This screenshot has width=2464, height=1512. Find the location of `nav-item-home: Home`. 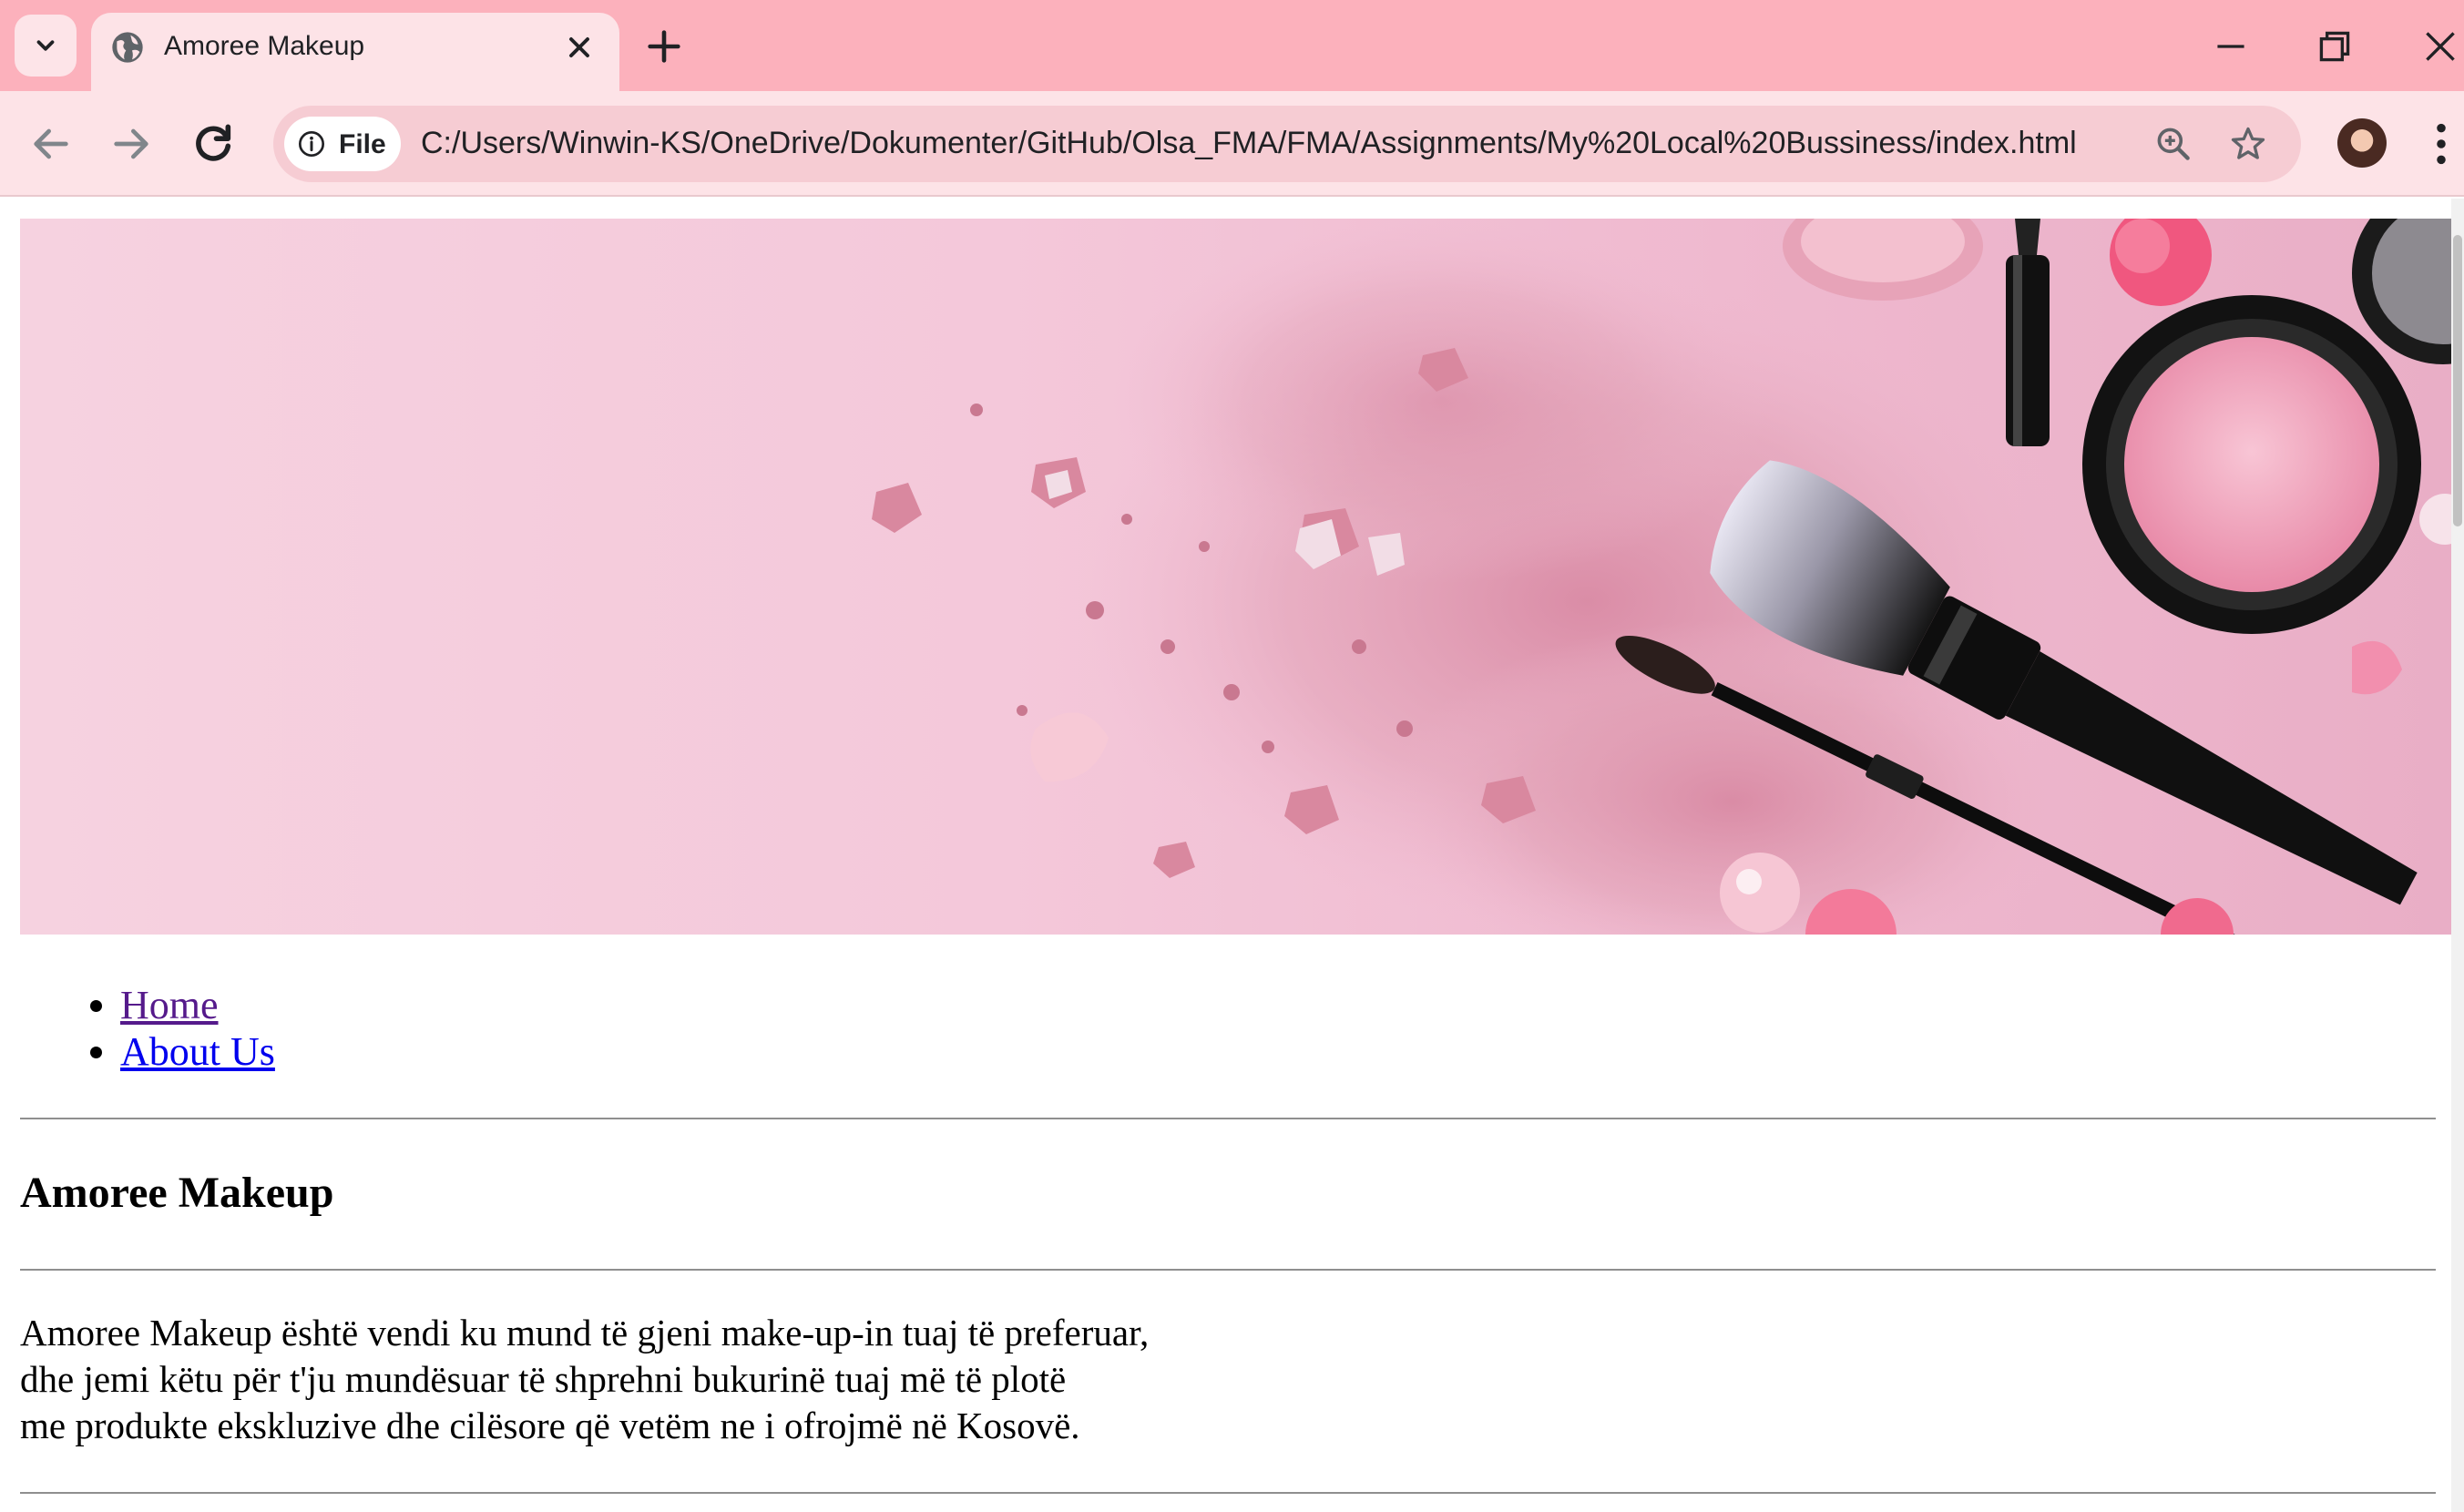

nav-item-home: Home is located at coordinates (197, 1005).